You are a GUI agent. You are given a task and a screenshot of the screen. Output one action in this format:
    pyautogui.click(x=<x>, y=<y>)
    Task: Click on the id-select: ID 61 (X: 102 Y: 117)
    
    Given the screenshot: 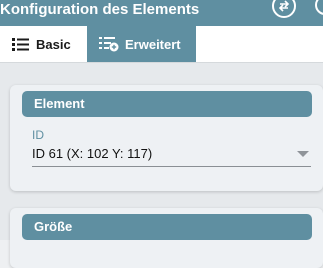 What is the action you would take?
    pyautogui.click(x=171, y=154)
    